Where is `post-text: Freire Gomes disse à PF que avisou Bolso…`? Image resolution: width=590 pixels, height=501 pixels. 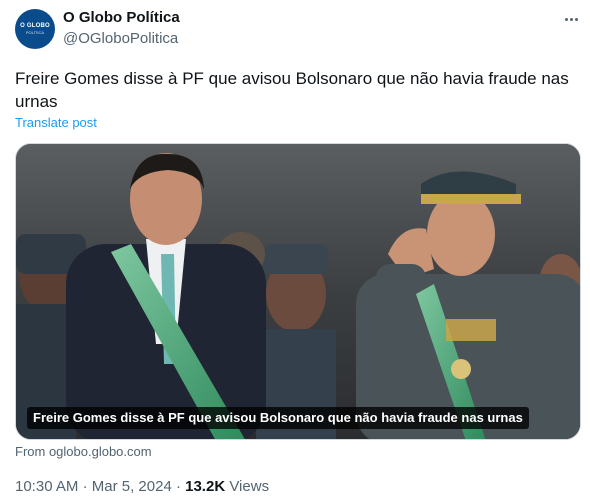
post-text: Freire Gomes disse à PF que avisou Bolso… is located at coordinates (292, 90).